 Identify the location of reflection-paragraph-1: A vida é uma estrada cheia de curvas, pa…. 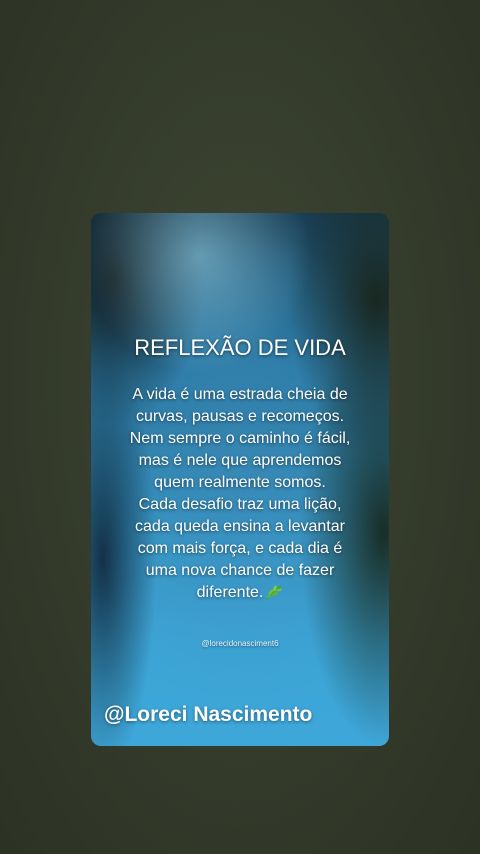
(240, 438).